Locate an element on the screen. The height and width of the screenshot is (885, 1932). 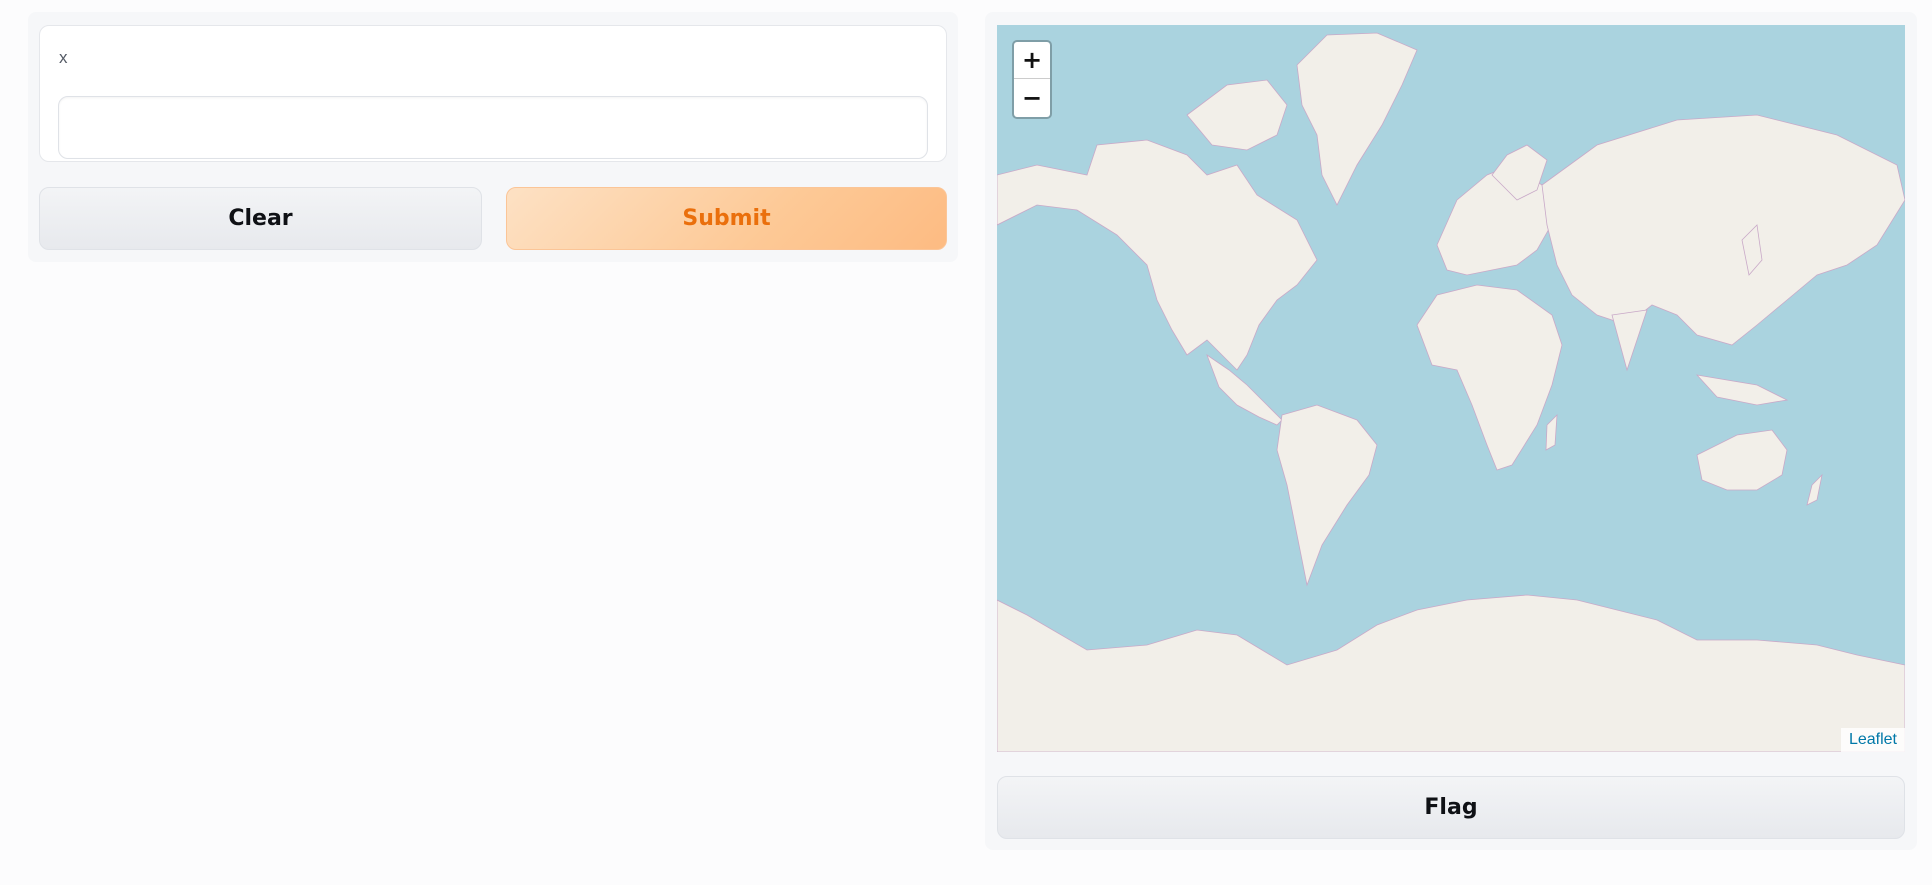
submit-button: Submit is located at coordinates (726, 218).